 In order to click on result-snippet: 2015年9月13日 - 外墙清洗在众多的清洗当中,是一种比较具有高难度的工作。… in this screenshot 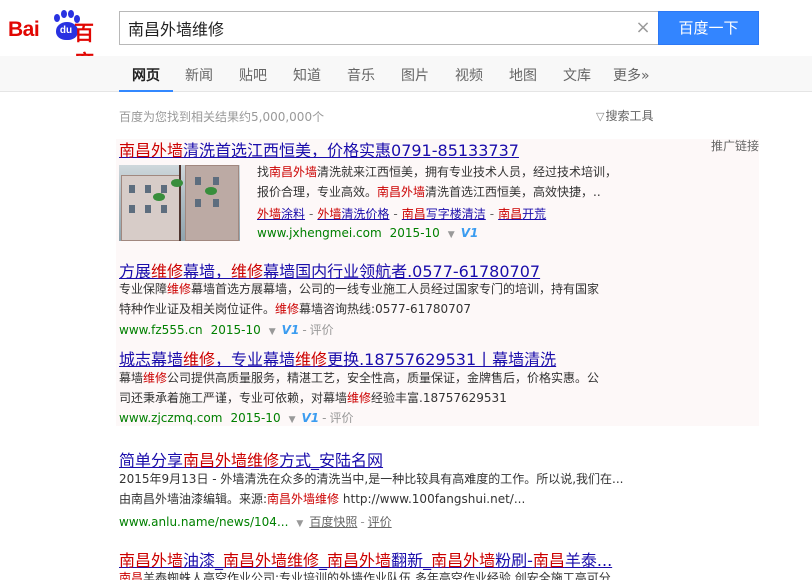, I will do `click(371, 489)`.